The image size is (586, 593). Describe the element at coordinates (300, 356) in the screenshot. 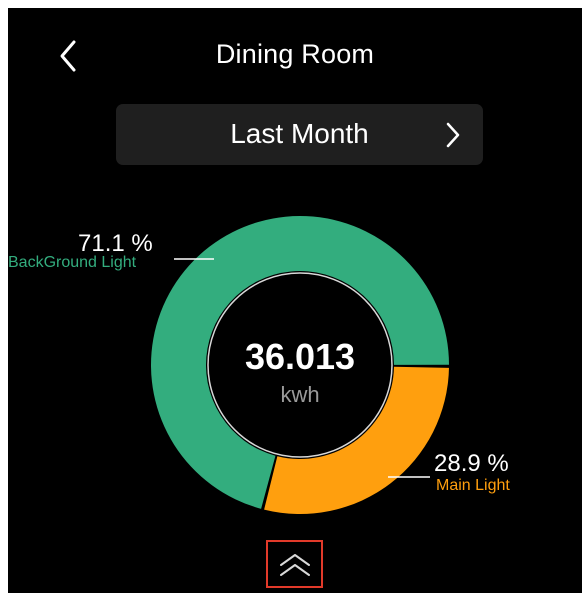

I see `total-energy-value: 36.013` at that location.